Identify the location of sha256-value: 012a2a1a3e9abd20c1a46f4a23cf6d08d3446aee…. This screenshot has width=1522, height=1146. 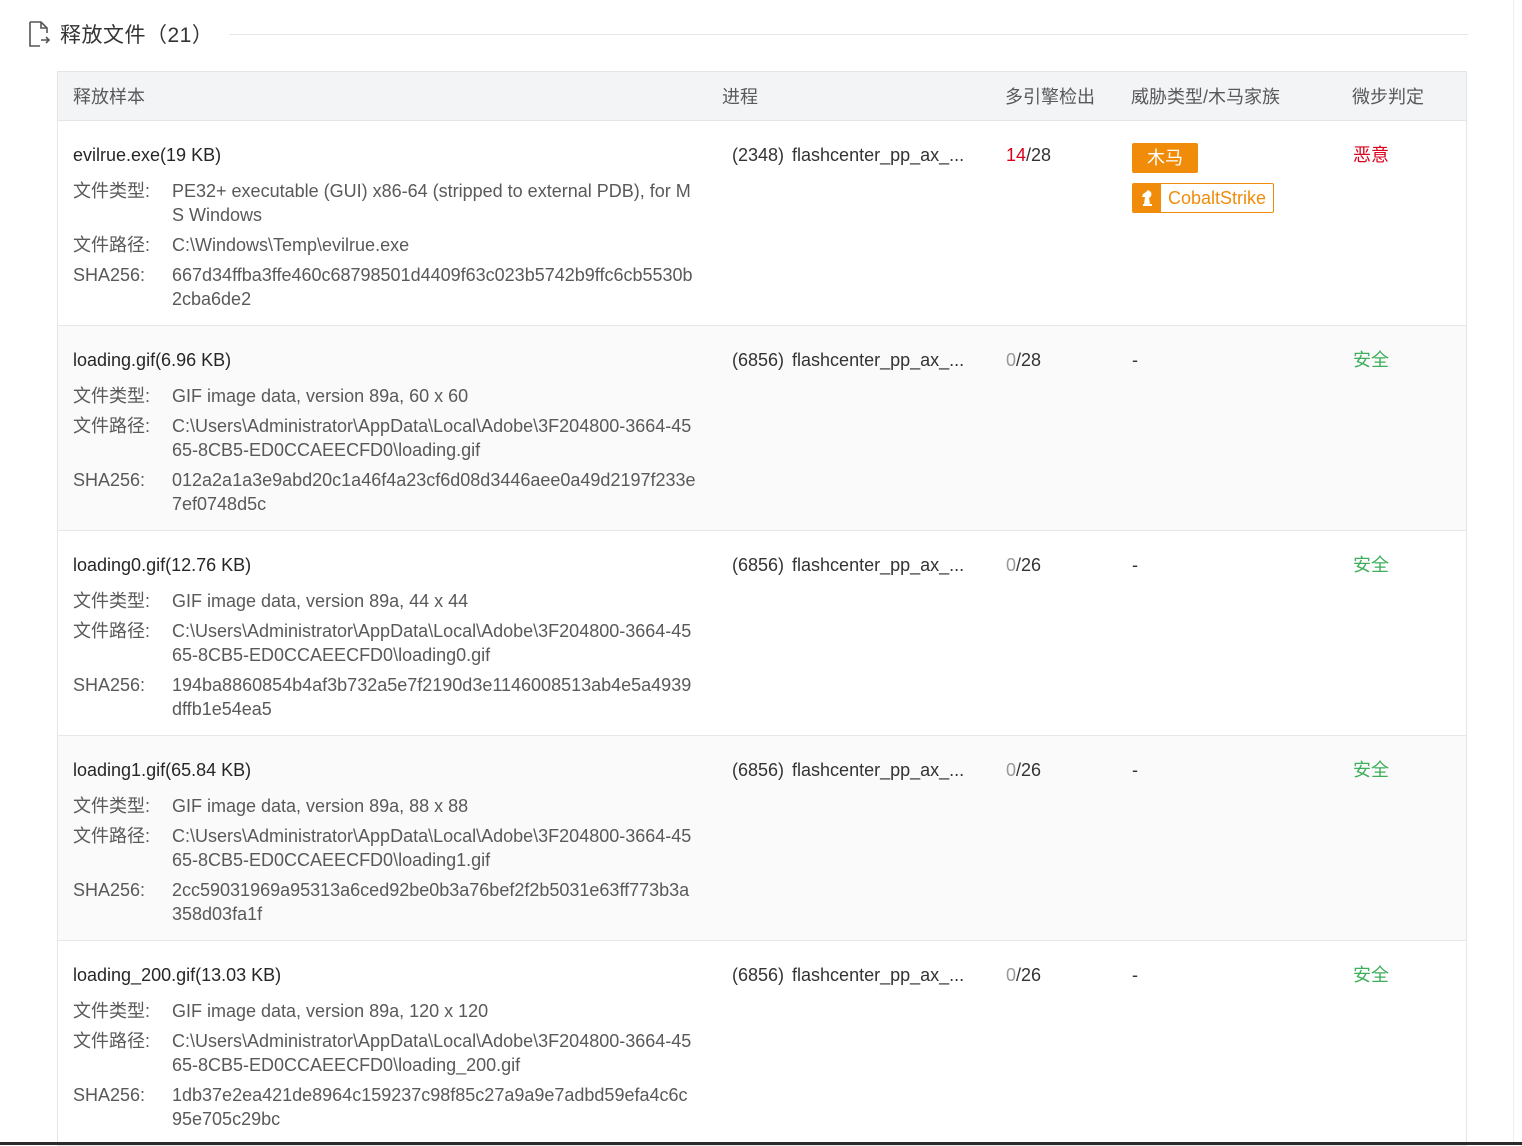
(434, 492).